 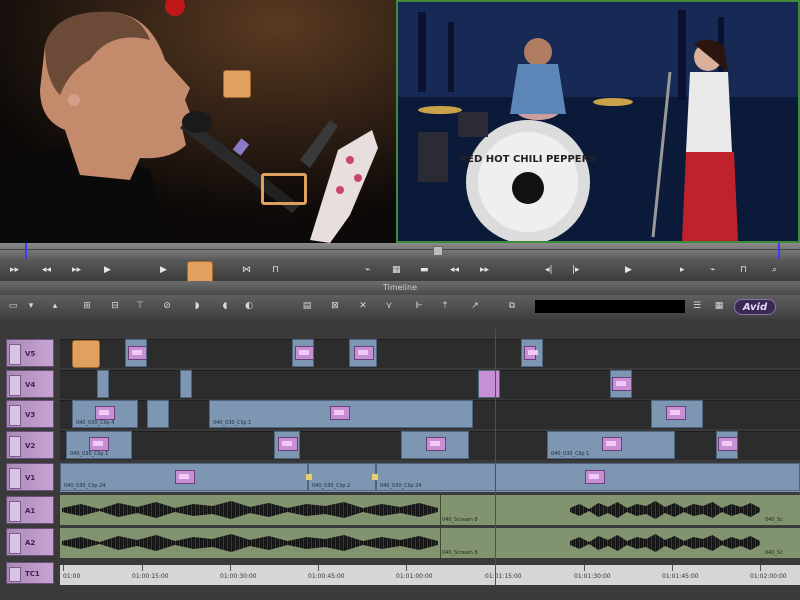 I want to click on fast-forward-icon: ▸▸, so click(x=14, y=270).